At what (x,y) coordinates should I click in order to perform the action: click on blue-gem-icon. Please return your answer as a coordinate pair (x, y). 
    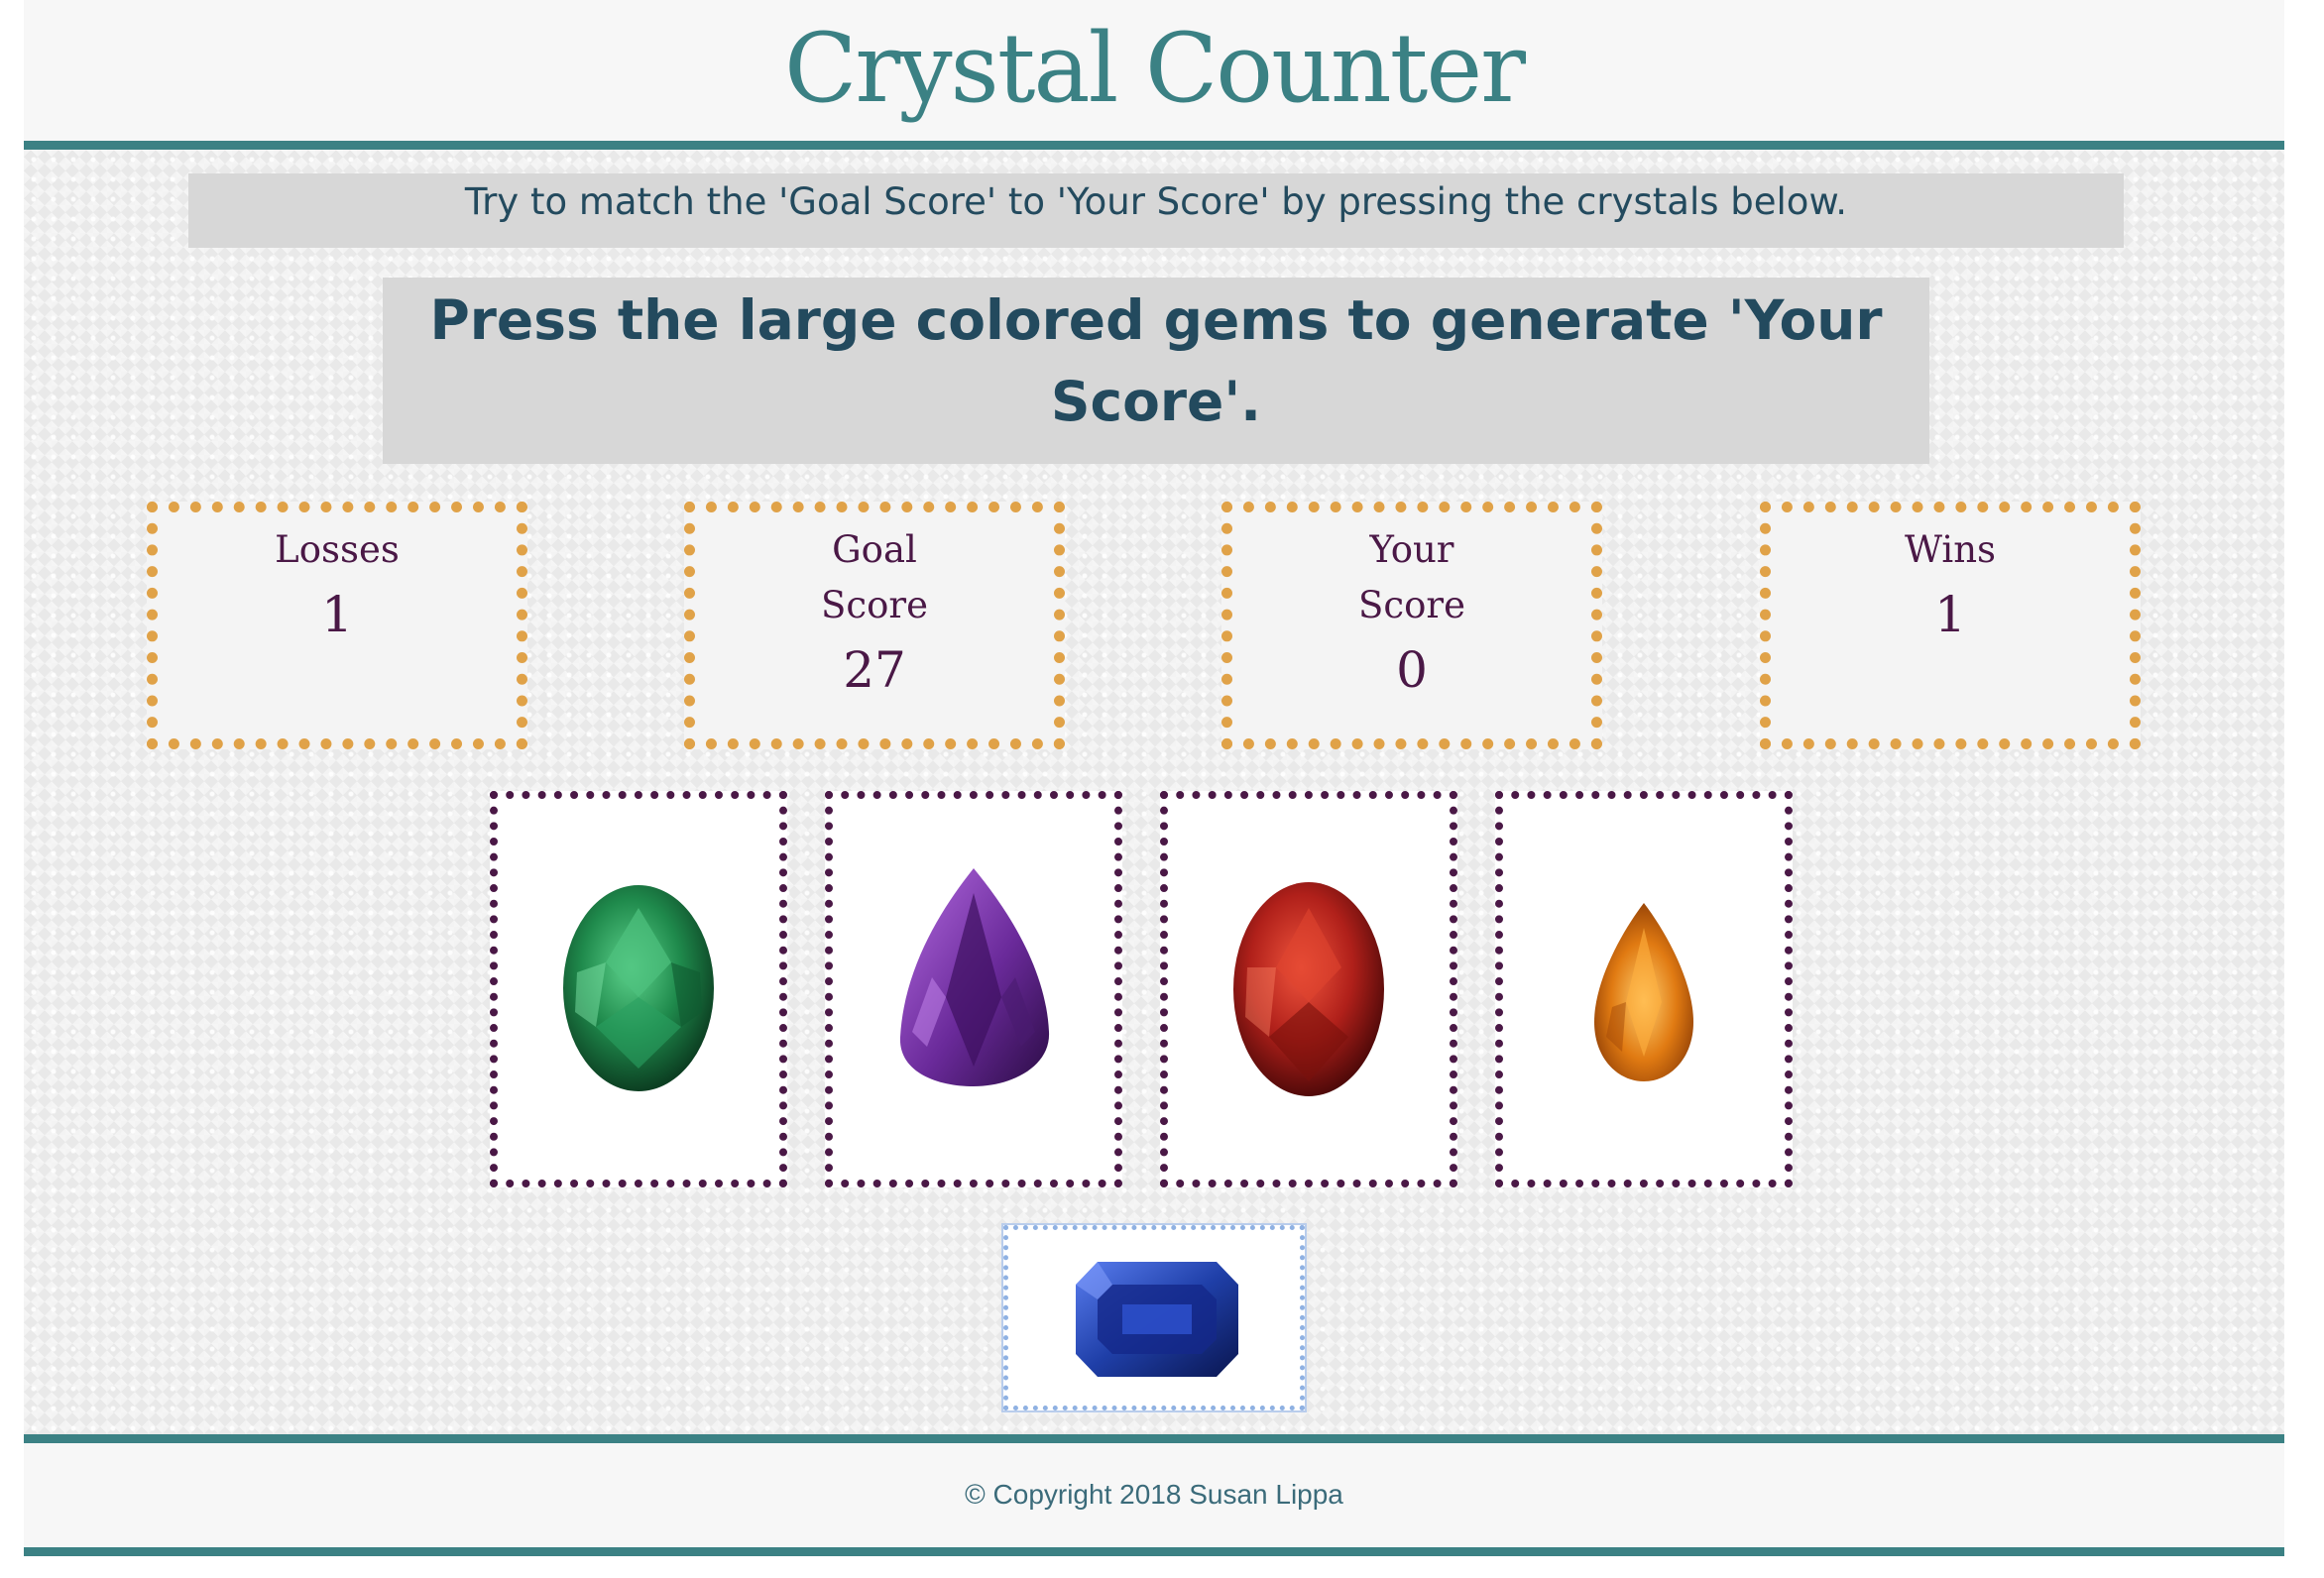
    Looking at the image, I should click on (1157, 1319).